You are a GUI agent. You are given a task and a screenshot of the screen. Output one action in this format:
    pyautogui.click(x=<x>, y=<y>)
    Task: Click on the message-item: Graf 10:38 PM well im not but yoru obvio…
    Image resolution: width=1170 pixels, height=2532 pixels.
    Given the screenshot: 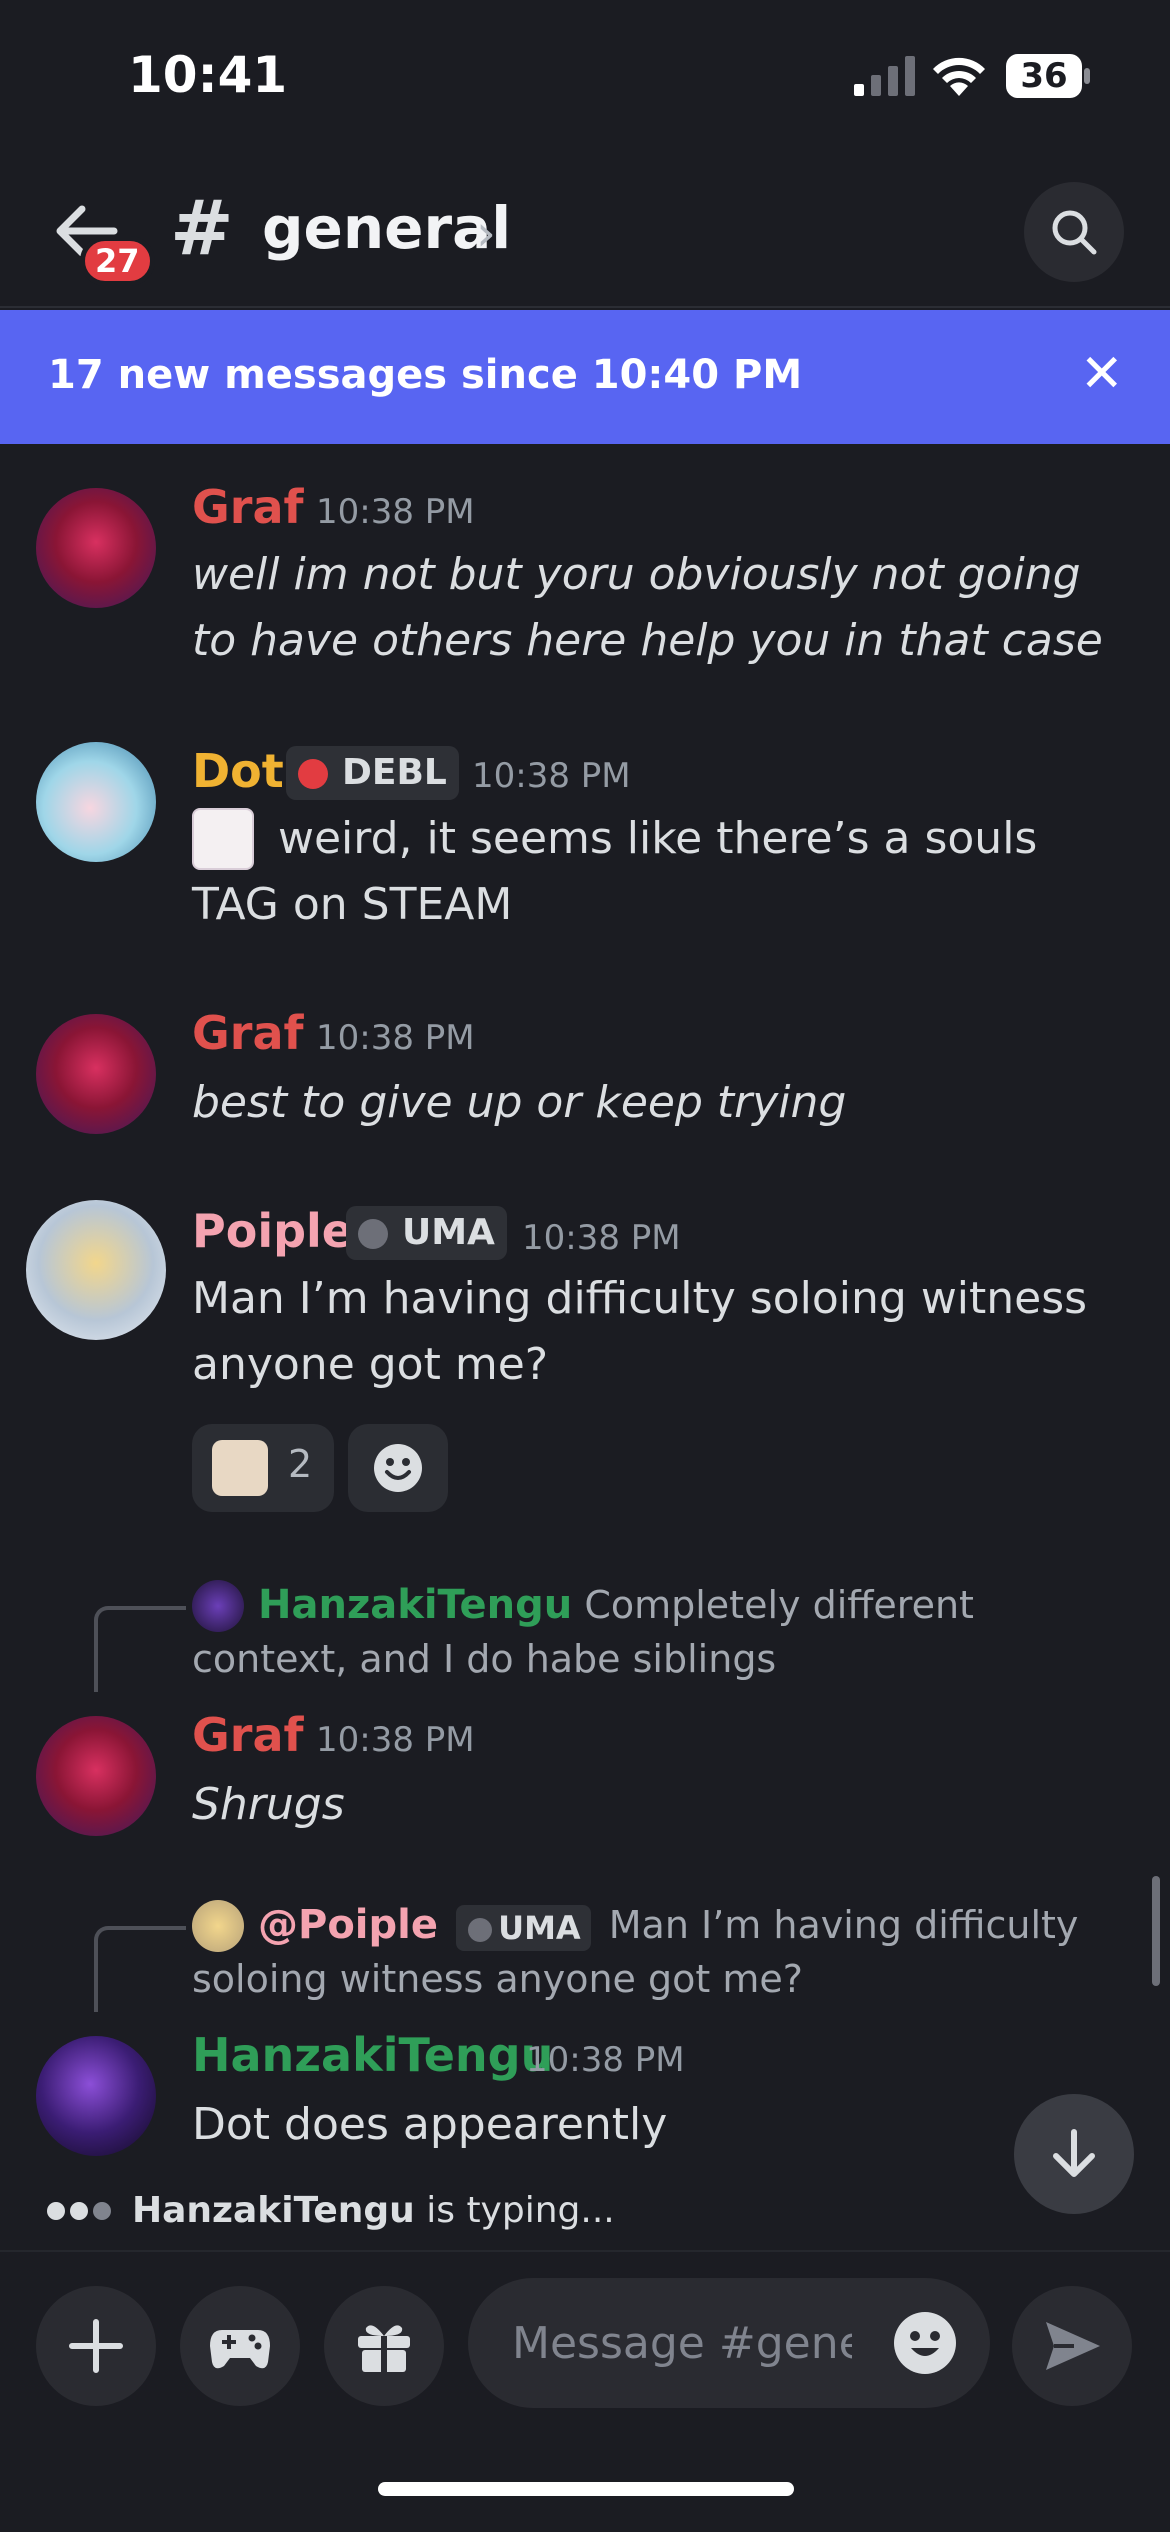 What is the action you would take?
    pyautogui.click(x=585, y=575)
    